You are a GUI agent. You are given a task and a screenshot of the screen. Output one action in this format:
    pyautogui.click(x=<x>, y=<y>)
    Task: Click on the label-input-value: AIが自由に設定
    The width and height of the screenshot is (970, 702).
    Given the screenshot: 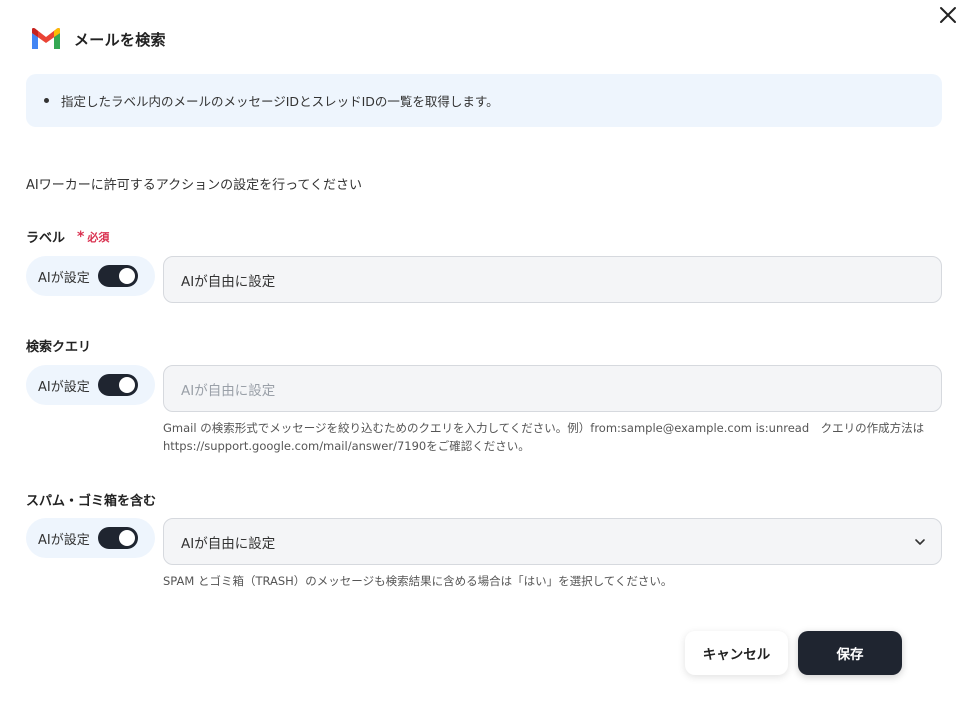 What is the action you would take?
    pyautogui.click(x=228, y=281)
    